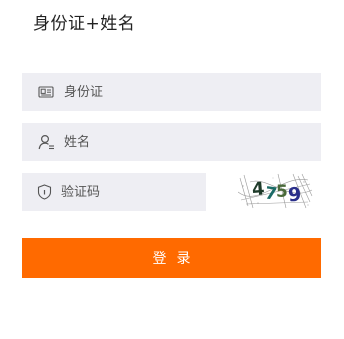 The width and height of the screenshot is (344, 339). I want to click on name-input, so click(192, 142).